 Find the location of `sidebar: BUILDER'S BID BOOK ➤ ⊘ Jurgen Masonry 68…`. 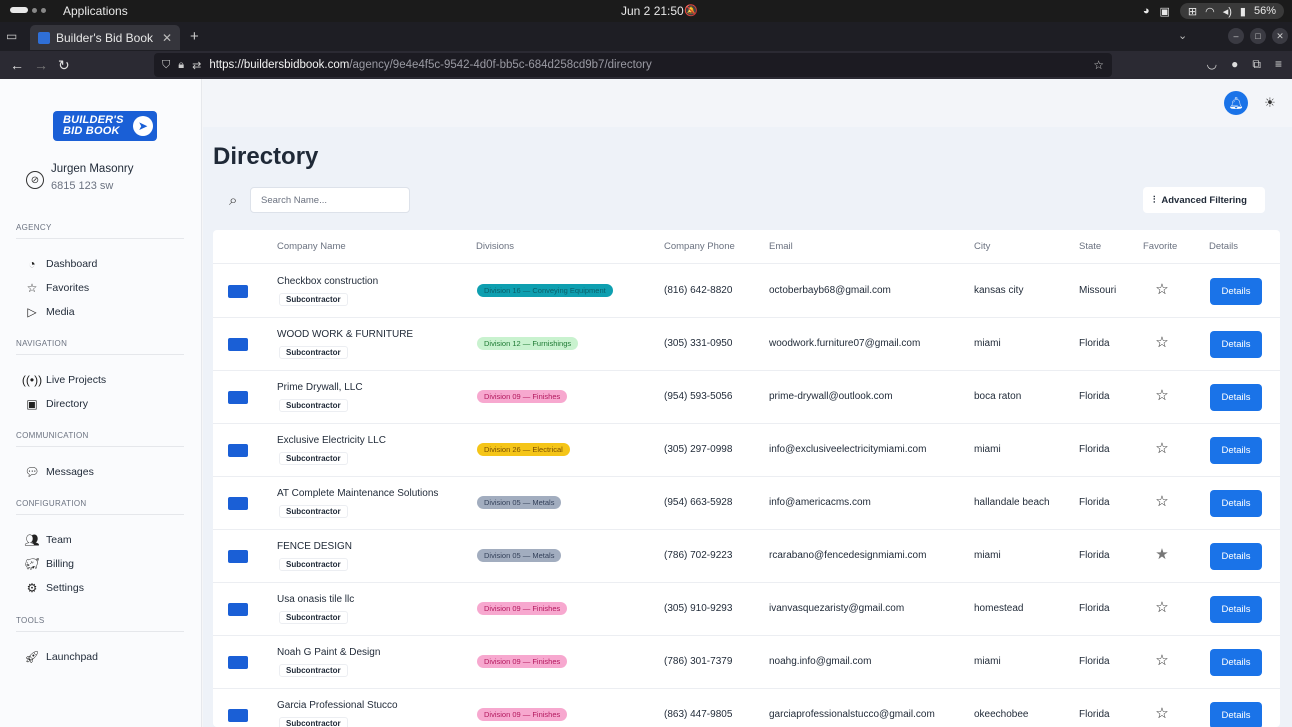

sidebar: BUILDER'S BID BOOK ➤ ⊘ Jurgen Masonry 68… is located at coordinates (101, 403).